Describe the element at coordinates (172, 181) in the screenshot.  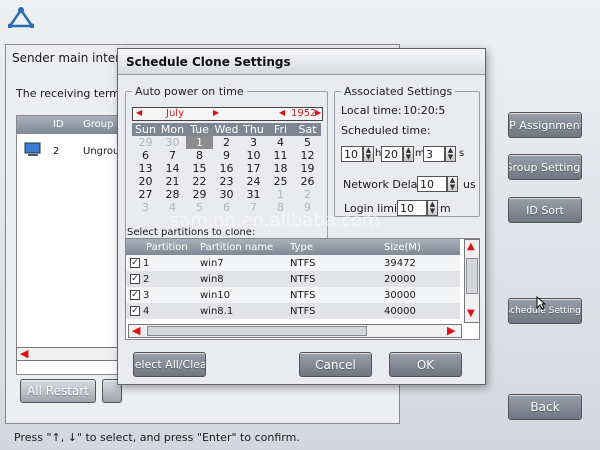
I see `calendar-day: 21` at that location.